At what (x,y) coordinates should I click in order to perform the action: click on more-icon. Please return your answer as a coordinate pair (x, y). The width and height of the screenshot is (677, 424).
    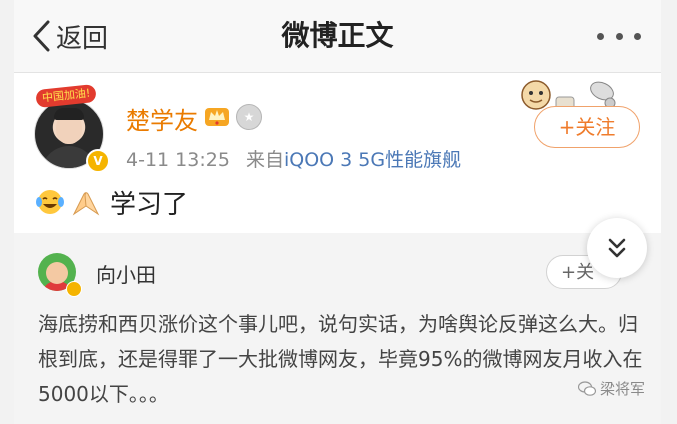
    Looking at the image, I should click on (619, 36).